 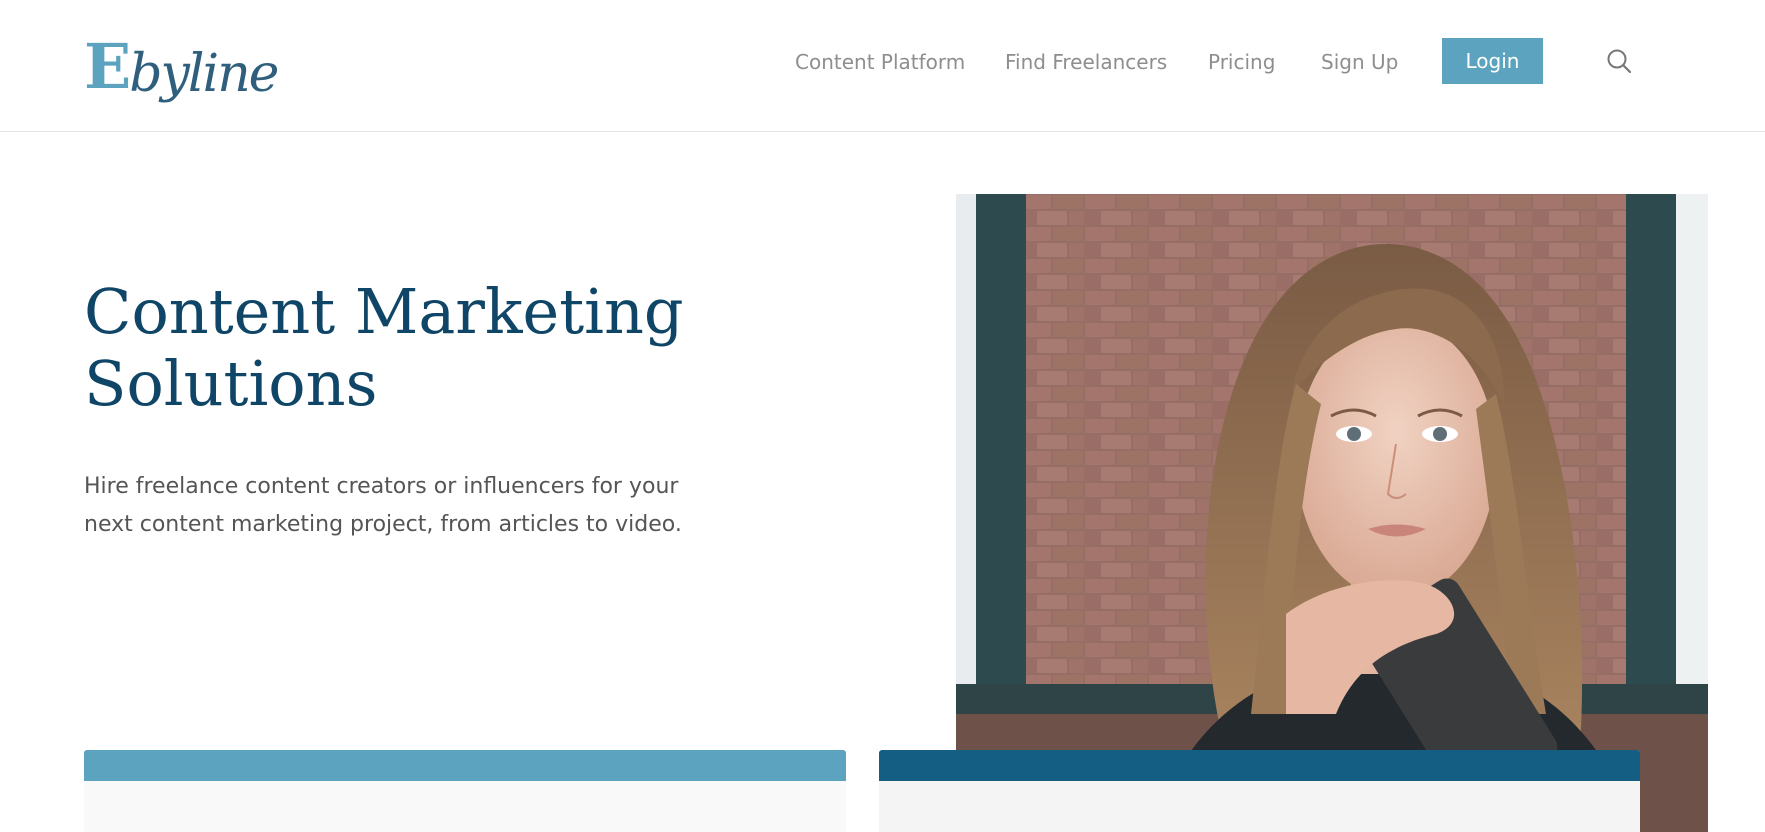 What do you see at coordinates (1241, 62) in the screenshot?
I see `nav-pricing: Pricing` at bounding box center [1241, 62].